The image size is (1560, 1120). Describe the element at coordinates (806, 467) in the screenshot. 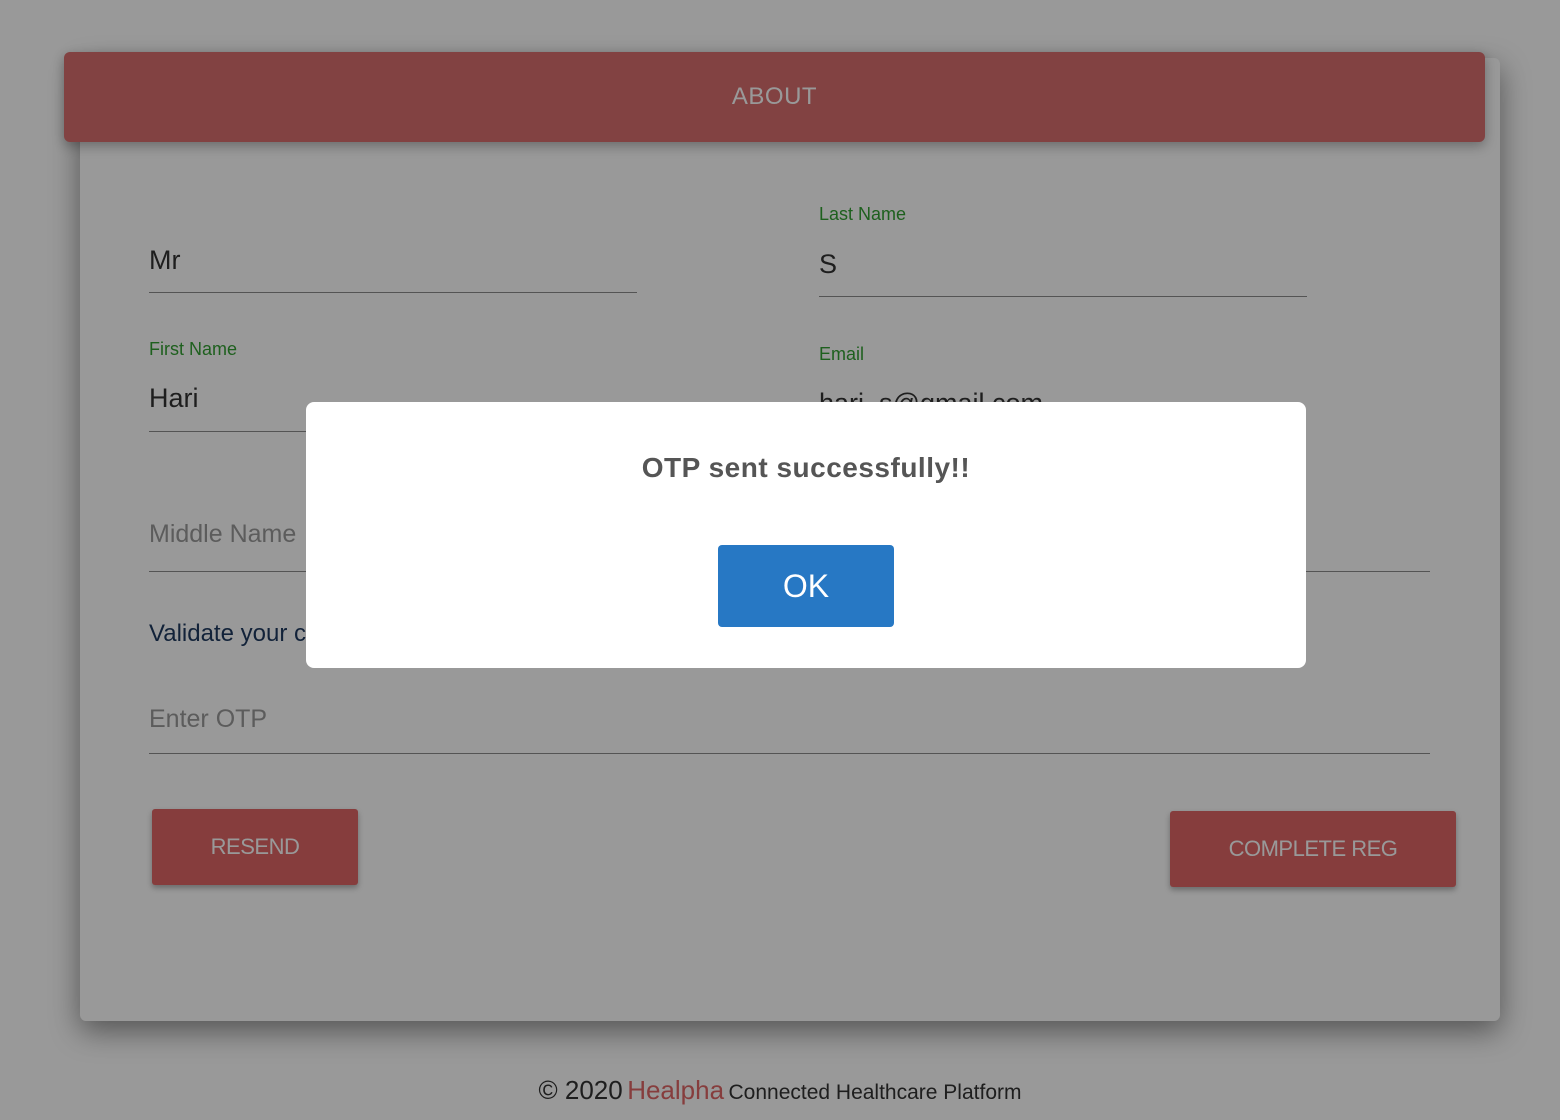

I see `dialog-message: OTP sent successfully!!` at that location.